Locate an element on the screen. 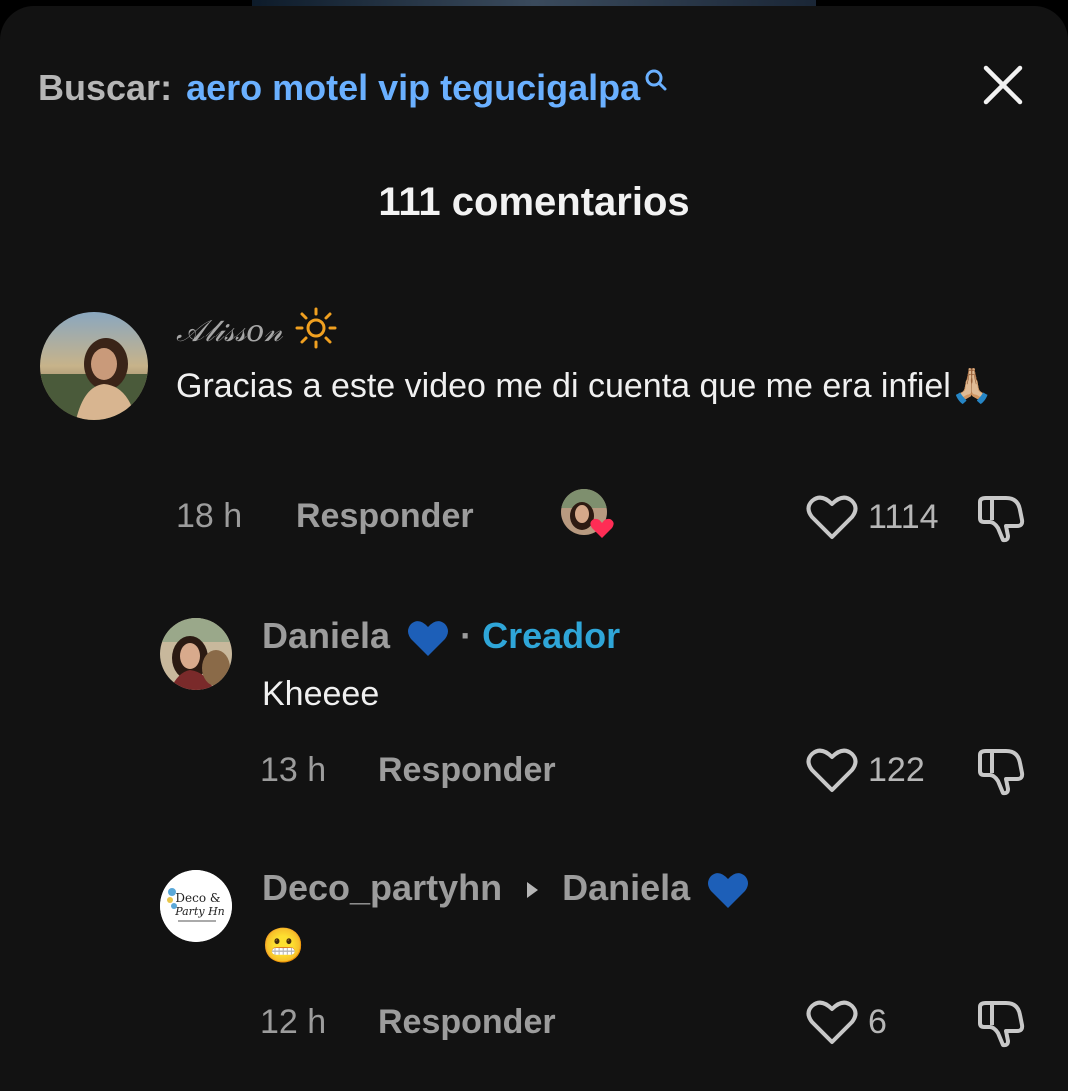  comment-text: Kheeee is located at coordinates (321, 694).